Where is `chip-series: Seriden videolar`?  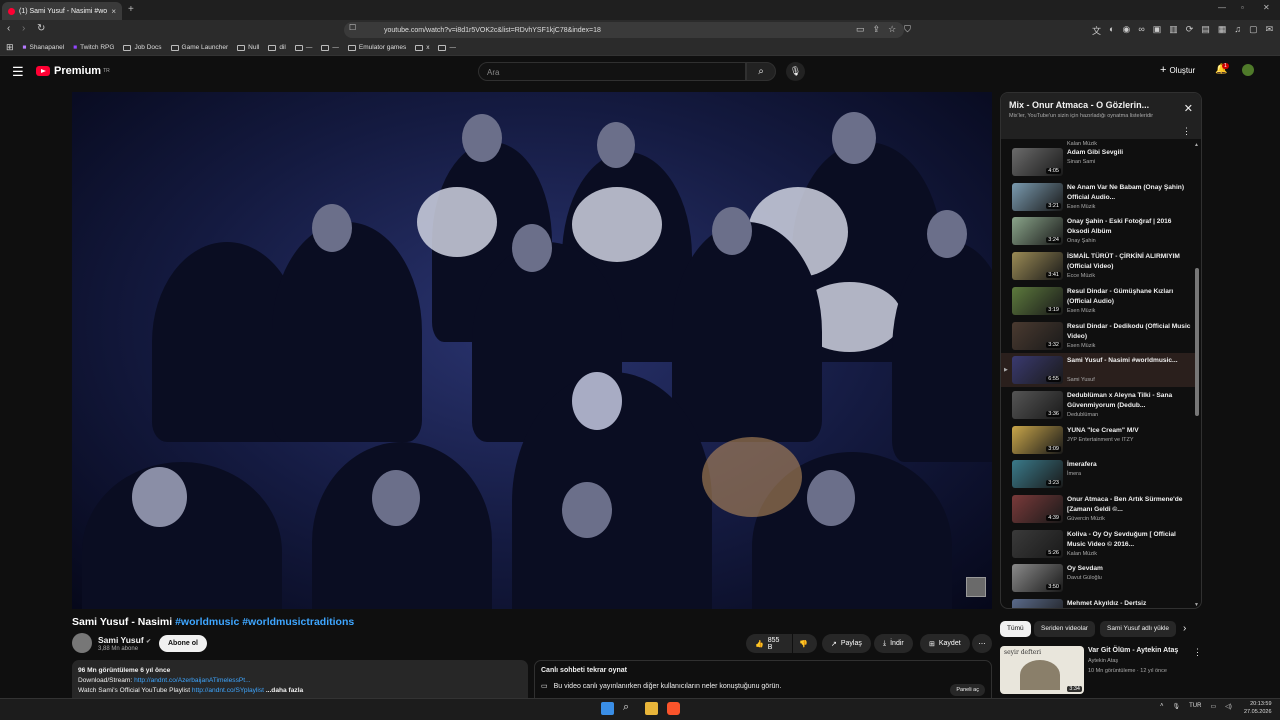
chip-series: Seriden videolar is located at coordinates (1064, 629).